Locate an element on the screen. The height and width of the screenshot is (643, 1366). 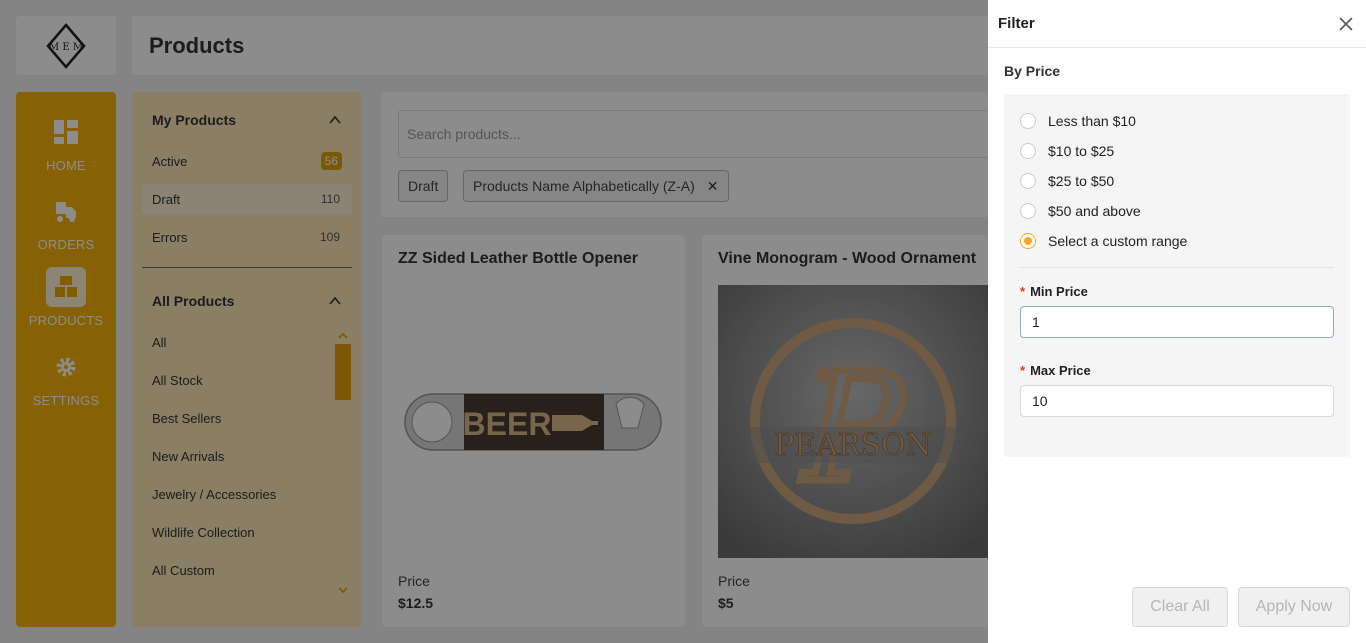
radio-option-50-and-above: $50 and above is located at coordinates (1080, 211).